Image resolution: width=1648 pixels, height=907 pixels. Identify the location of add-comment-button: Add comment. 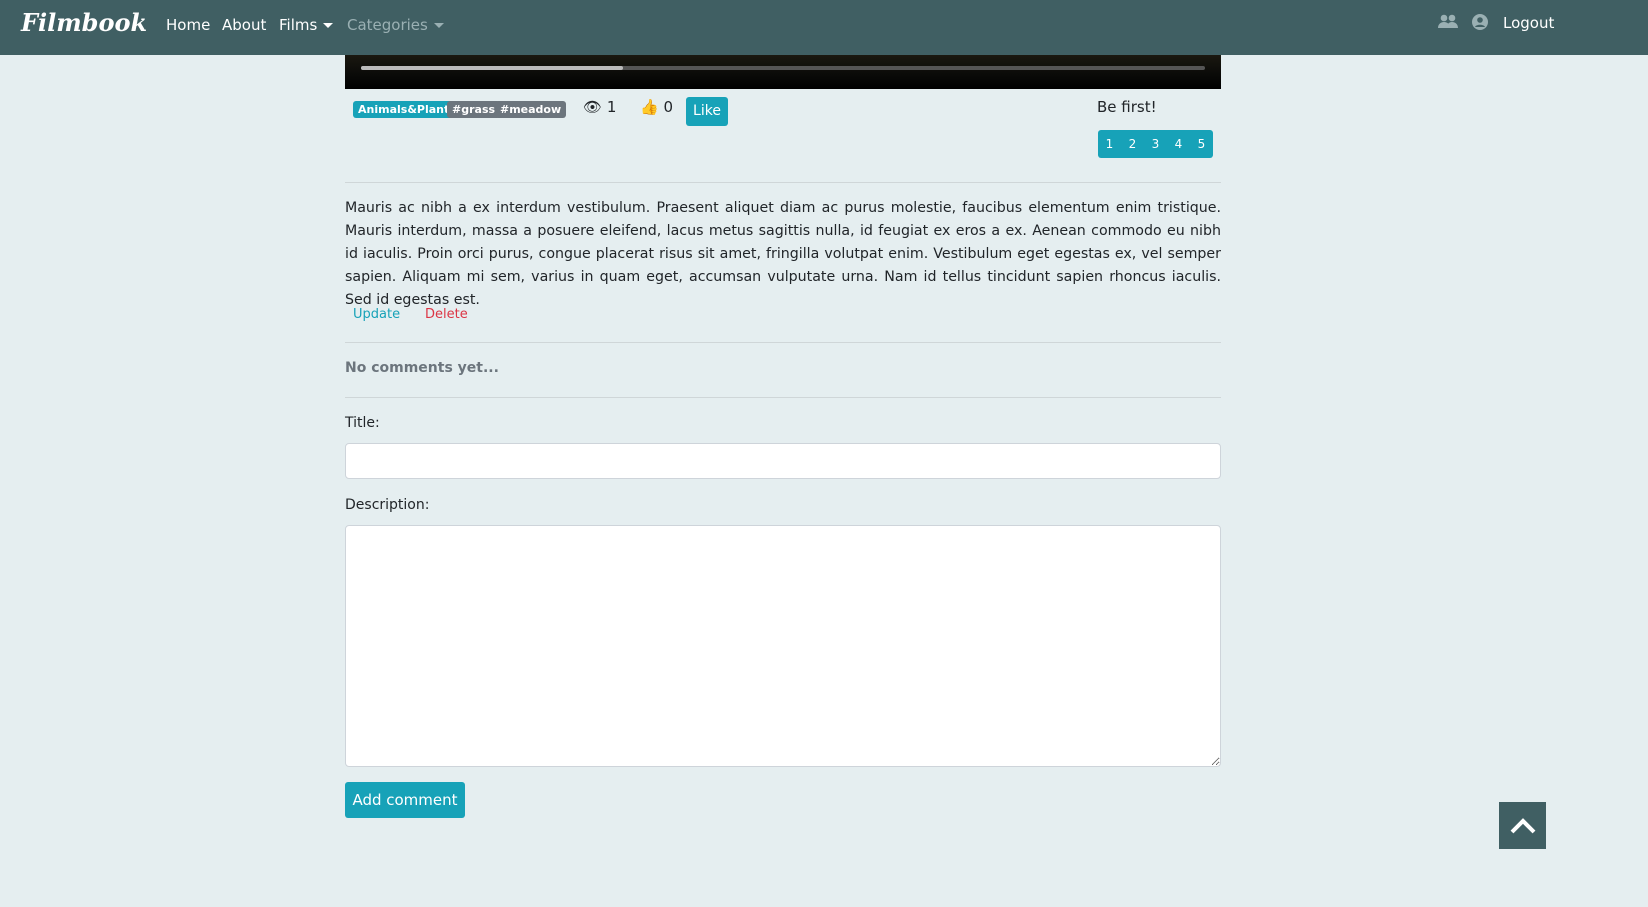
(405, 800).